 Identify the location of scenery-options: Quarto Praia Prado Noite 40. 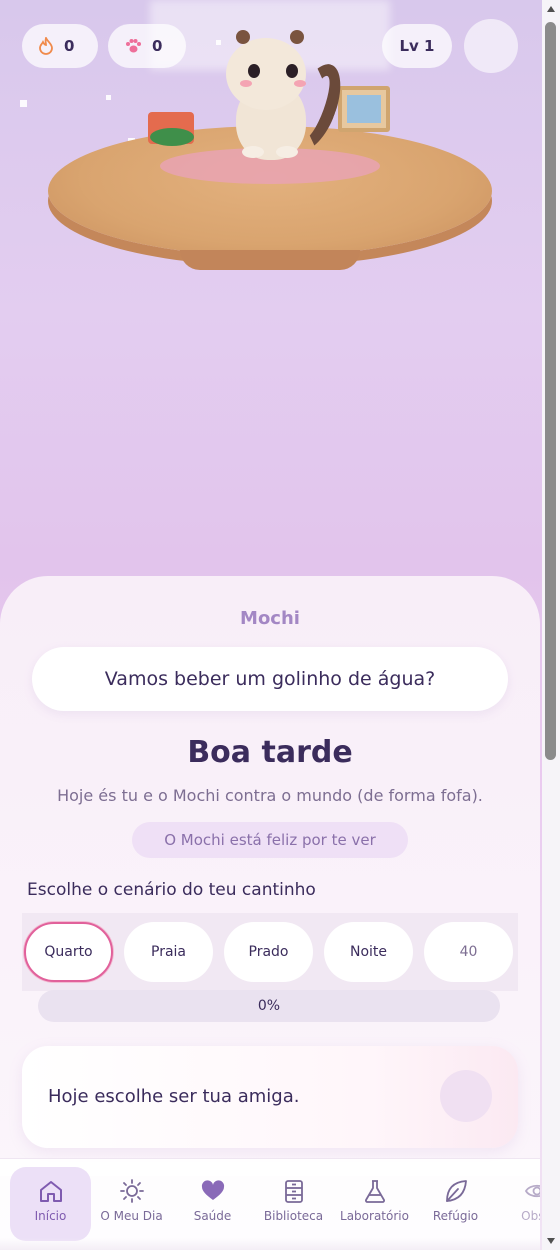
(270, 952).